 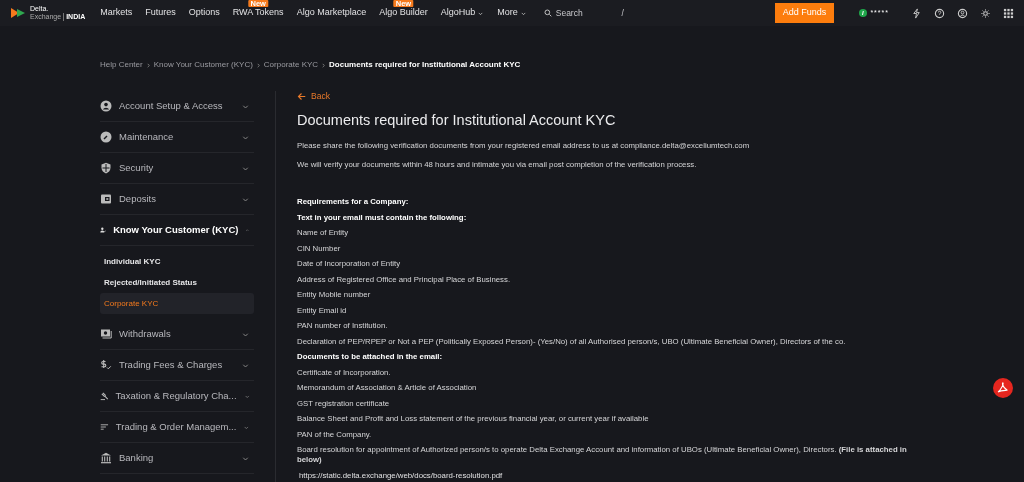 What do you see at coordinates (301, 96) in the screenshot?
I see `arrow-left-icon` at bounding box center [301, 96].